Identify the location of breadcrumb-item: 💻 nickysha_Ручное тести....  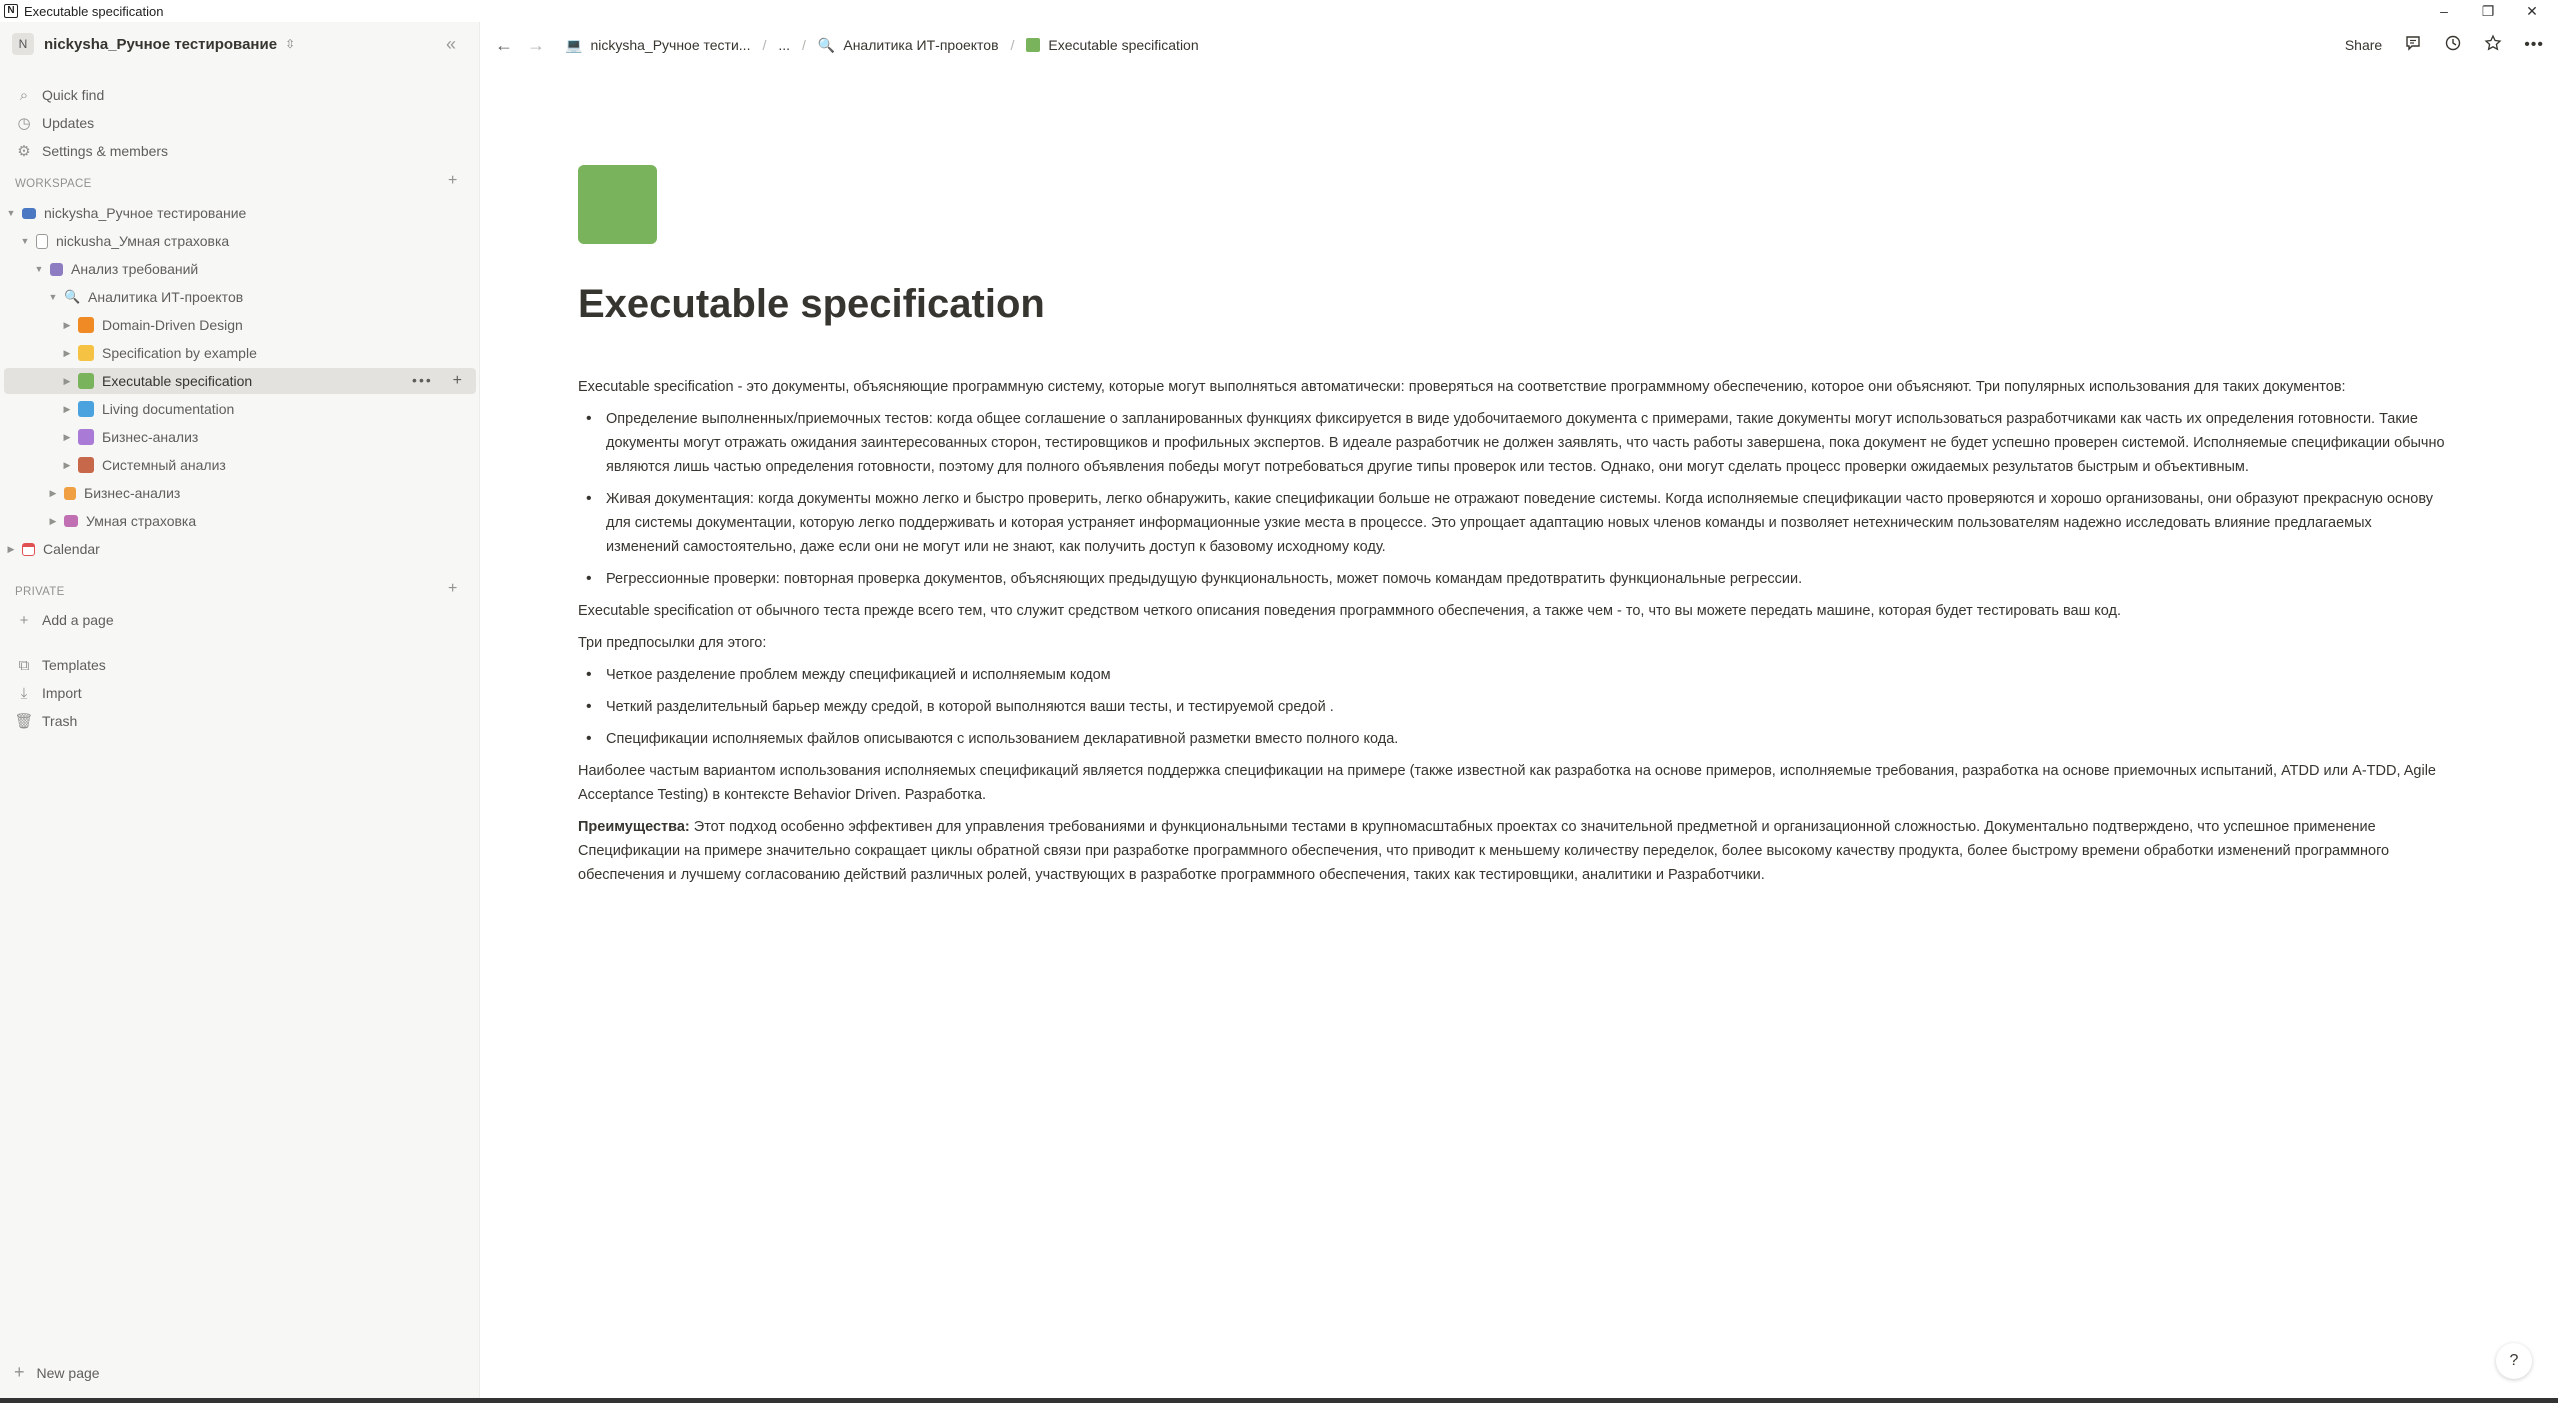
(657, 45).